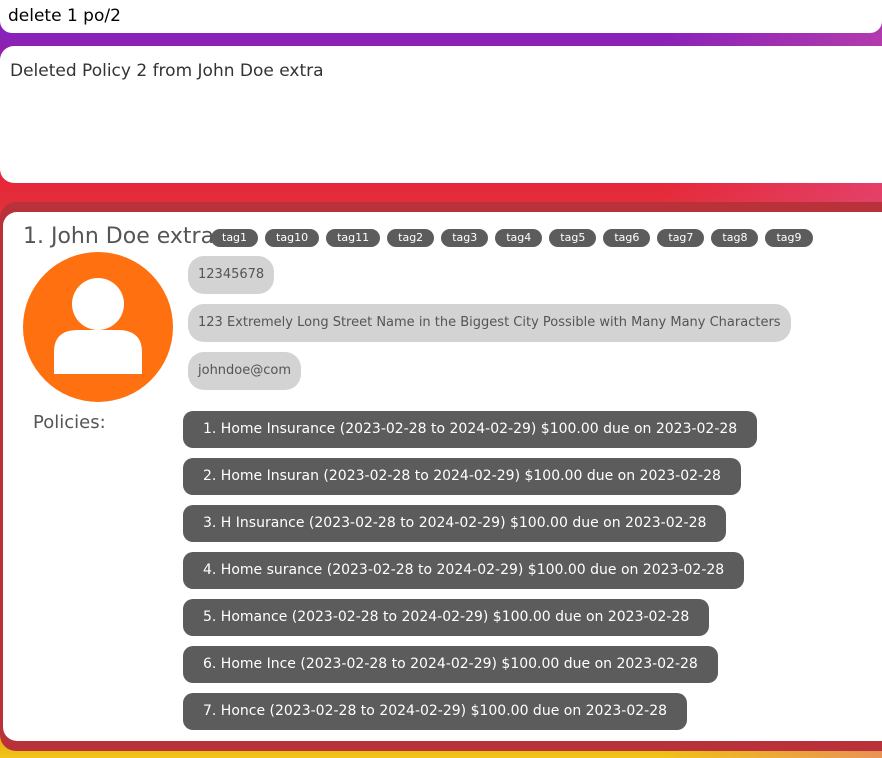 Image resolution: width=882 pixels, height=758 pixels. What do you see at coordinates (167, 71) in the screenshot?
I see `result-message: Deleted Policy 2 from John Doe extra` at bounding box center [167, 71].